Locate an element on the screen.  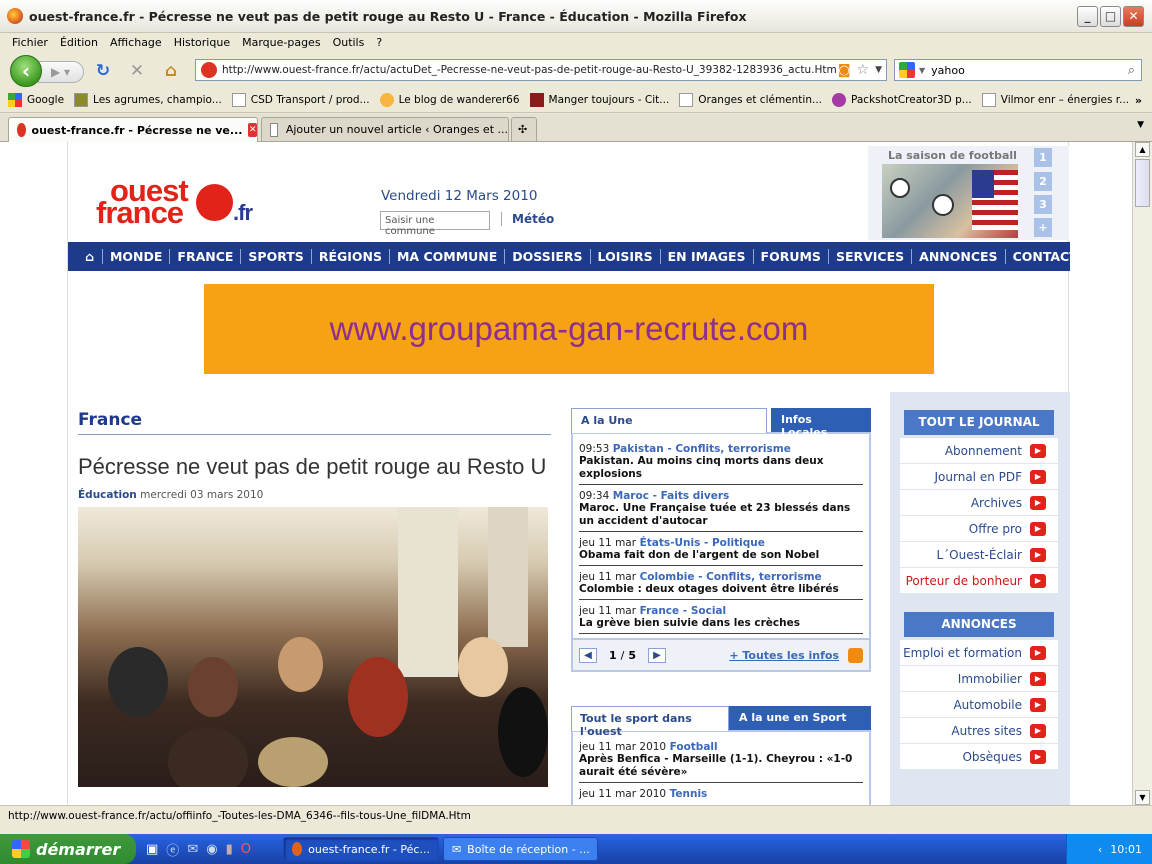
menu-bookmarks: Marque-pages is located at coordinates (281, 42).